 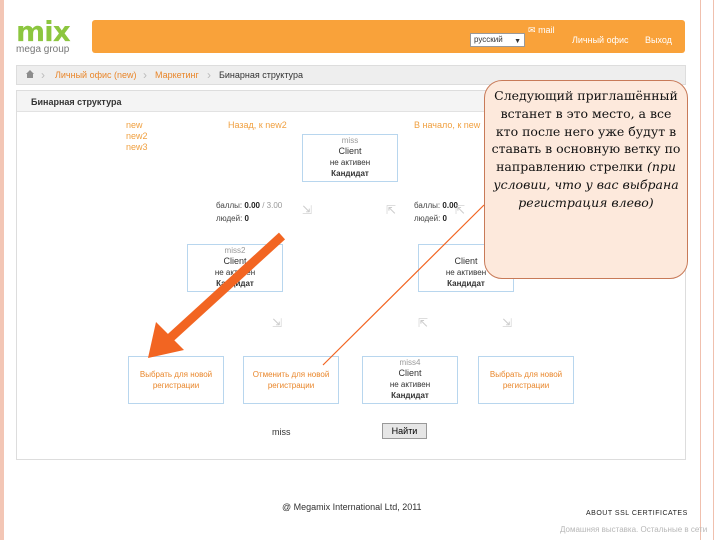 What do you see at coordinates (447, 125) in the screenshot?
I see `start-link: В начало, к new` at bounding box center [447, 125].